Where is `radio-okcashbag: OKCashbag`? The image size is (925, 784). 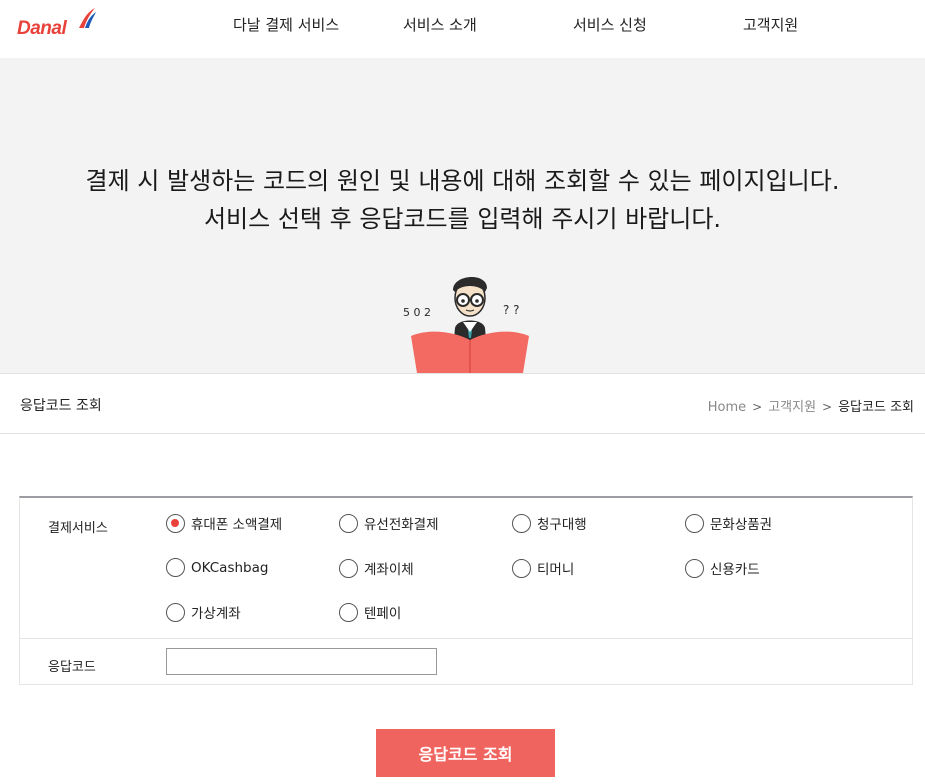
radio-okcashbag: OKCashbag is located at coordinates (217, 567).